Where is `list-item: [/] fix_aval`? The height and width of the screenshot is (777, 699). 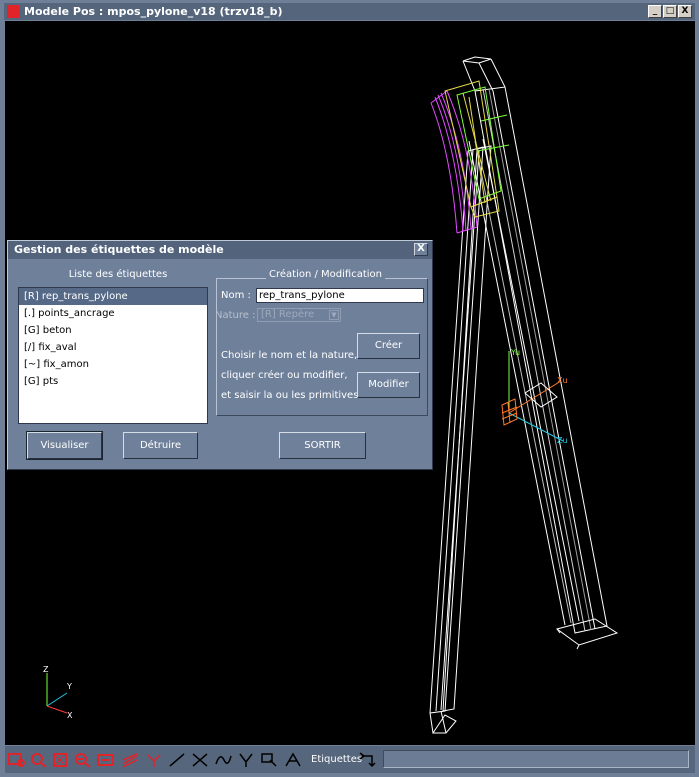 list-item: [/] fix_aval is located at coordinates (113, 347).